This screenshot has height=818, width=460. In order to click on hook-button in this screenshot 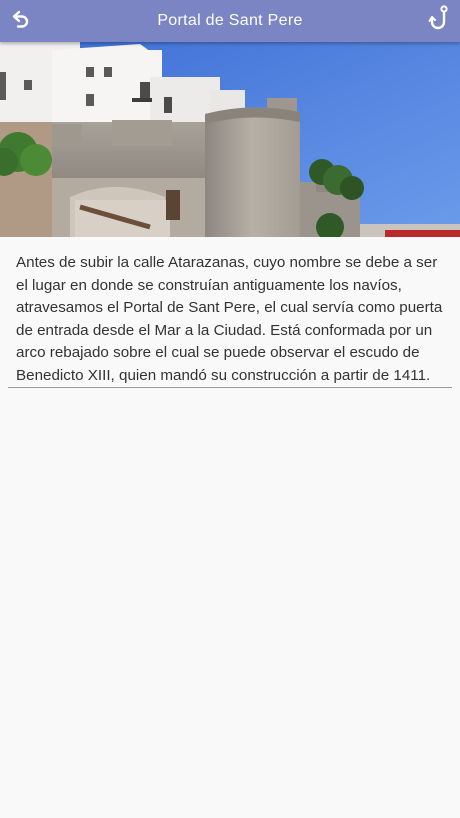, I will do `click(439, 21)`.